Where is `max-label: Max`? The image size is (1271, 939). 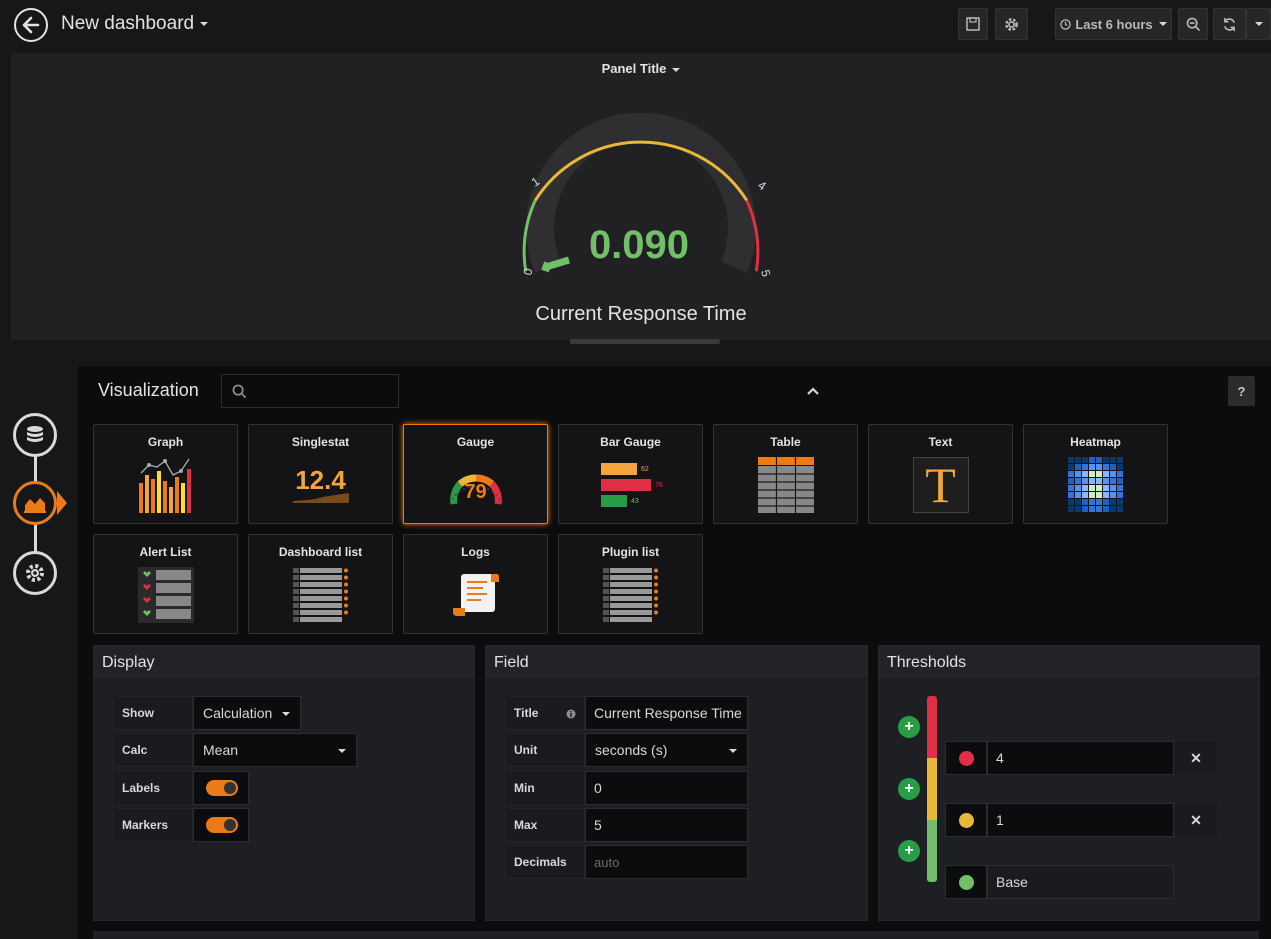 max-label: Max is located at coordinates (545, 825).